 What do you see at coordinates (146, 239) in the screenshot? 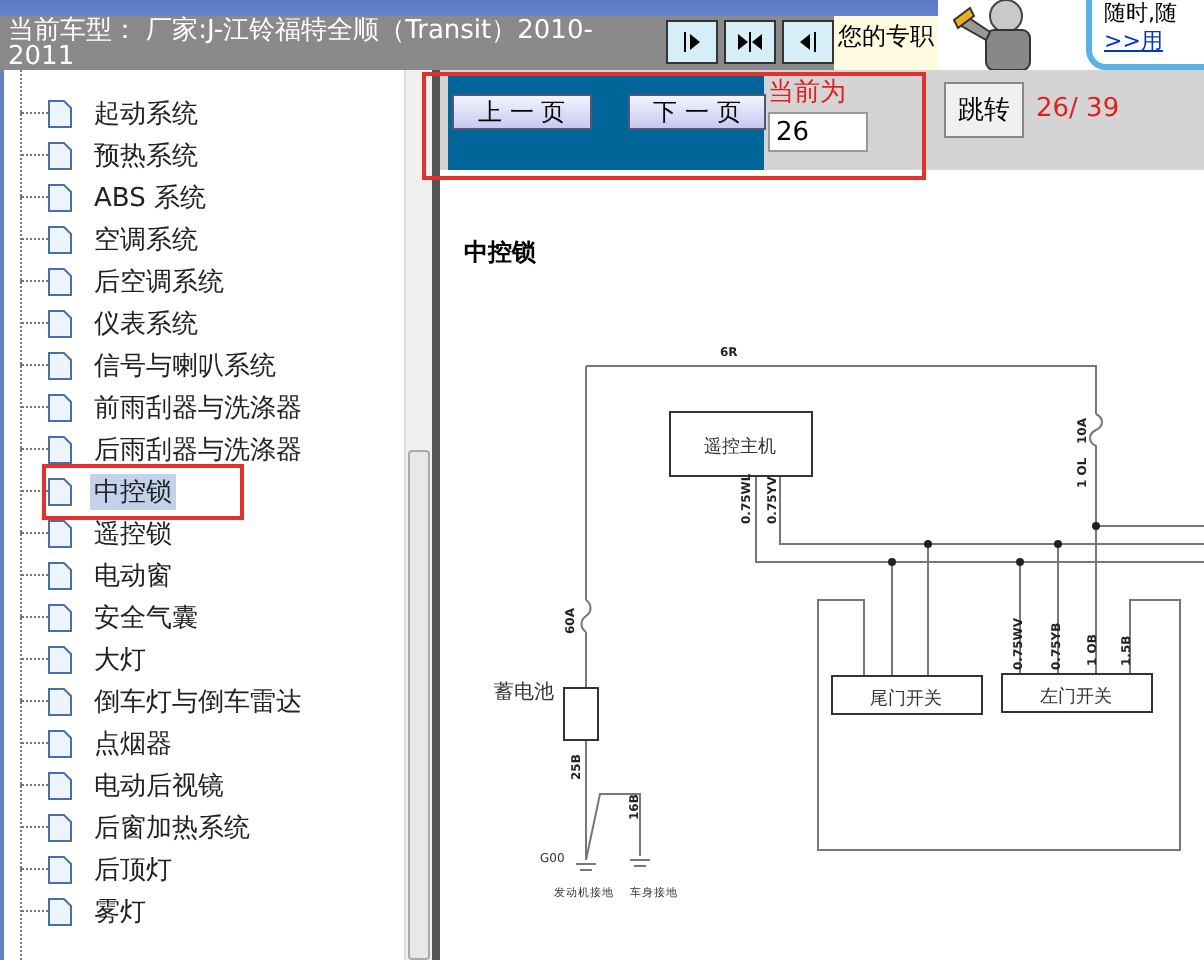
I see `tree-item: 空调系统` at bounding box center [146, 239].